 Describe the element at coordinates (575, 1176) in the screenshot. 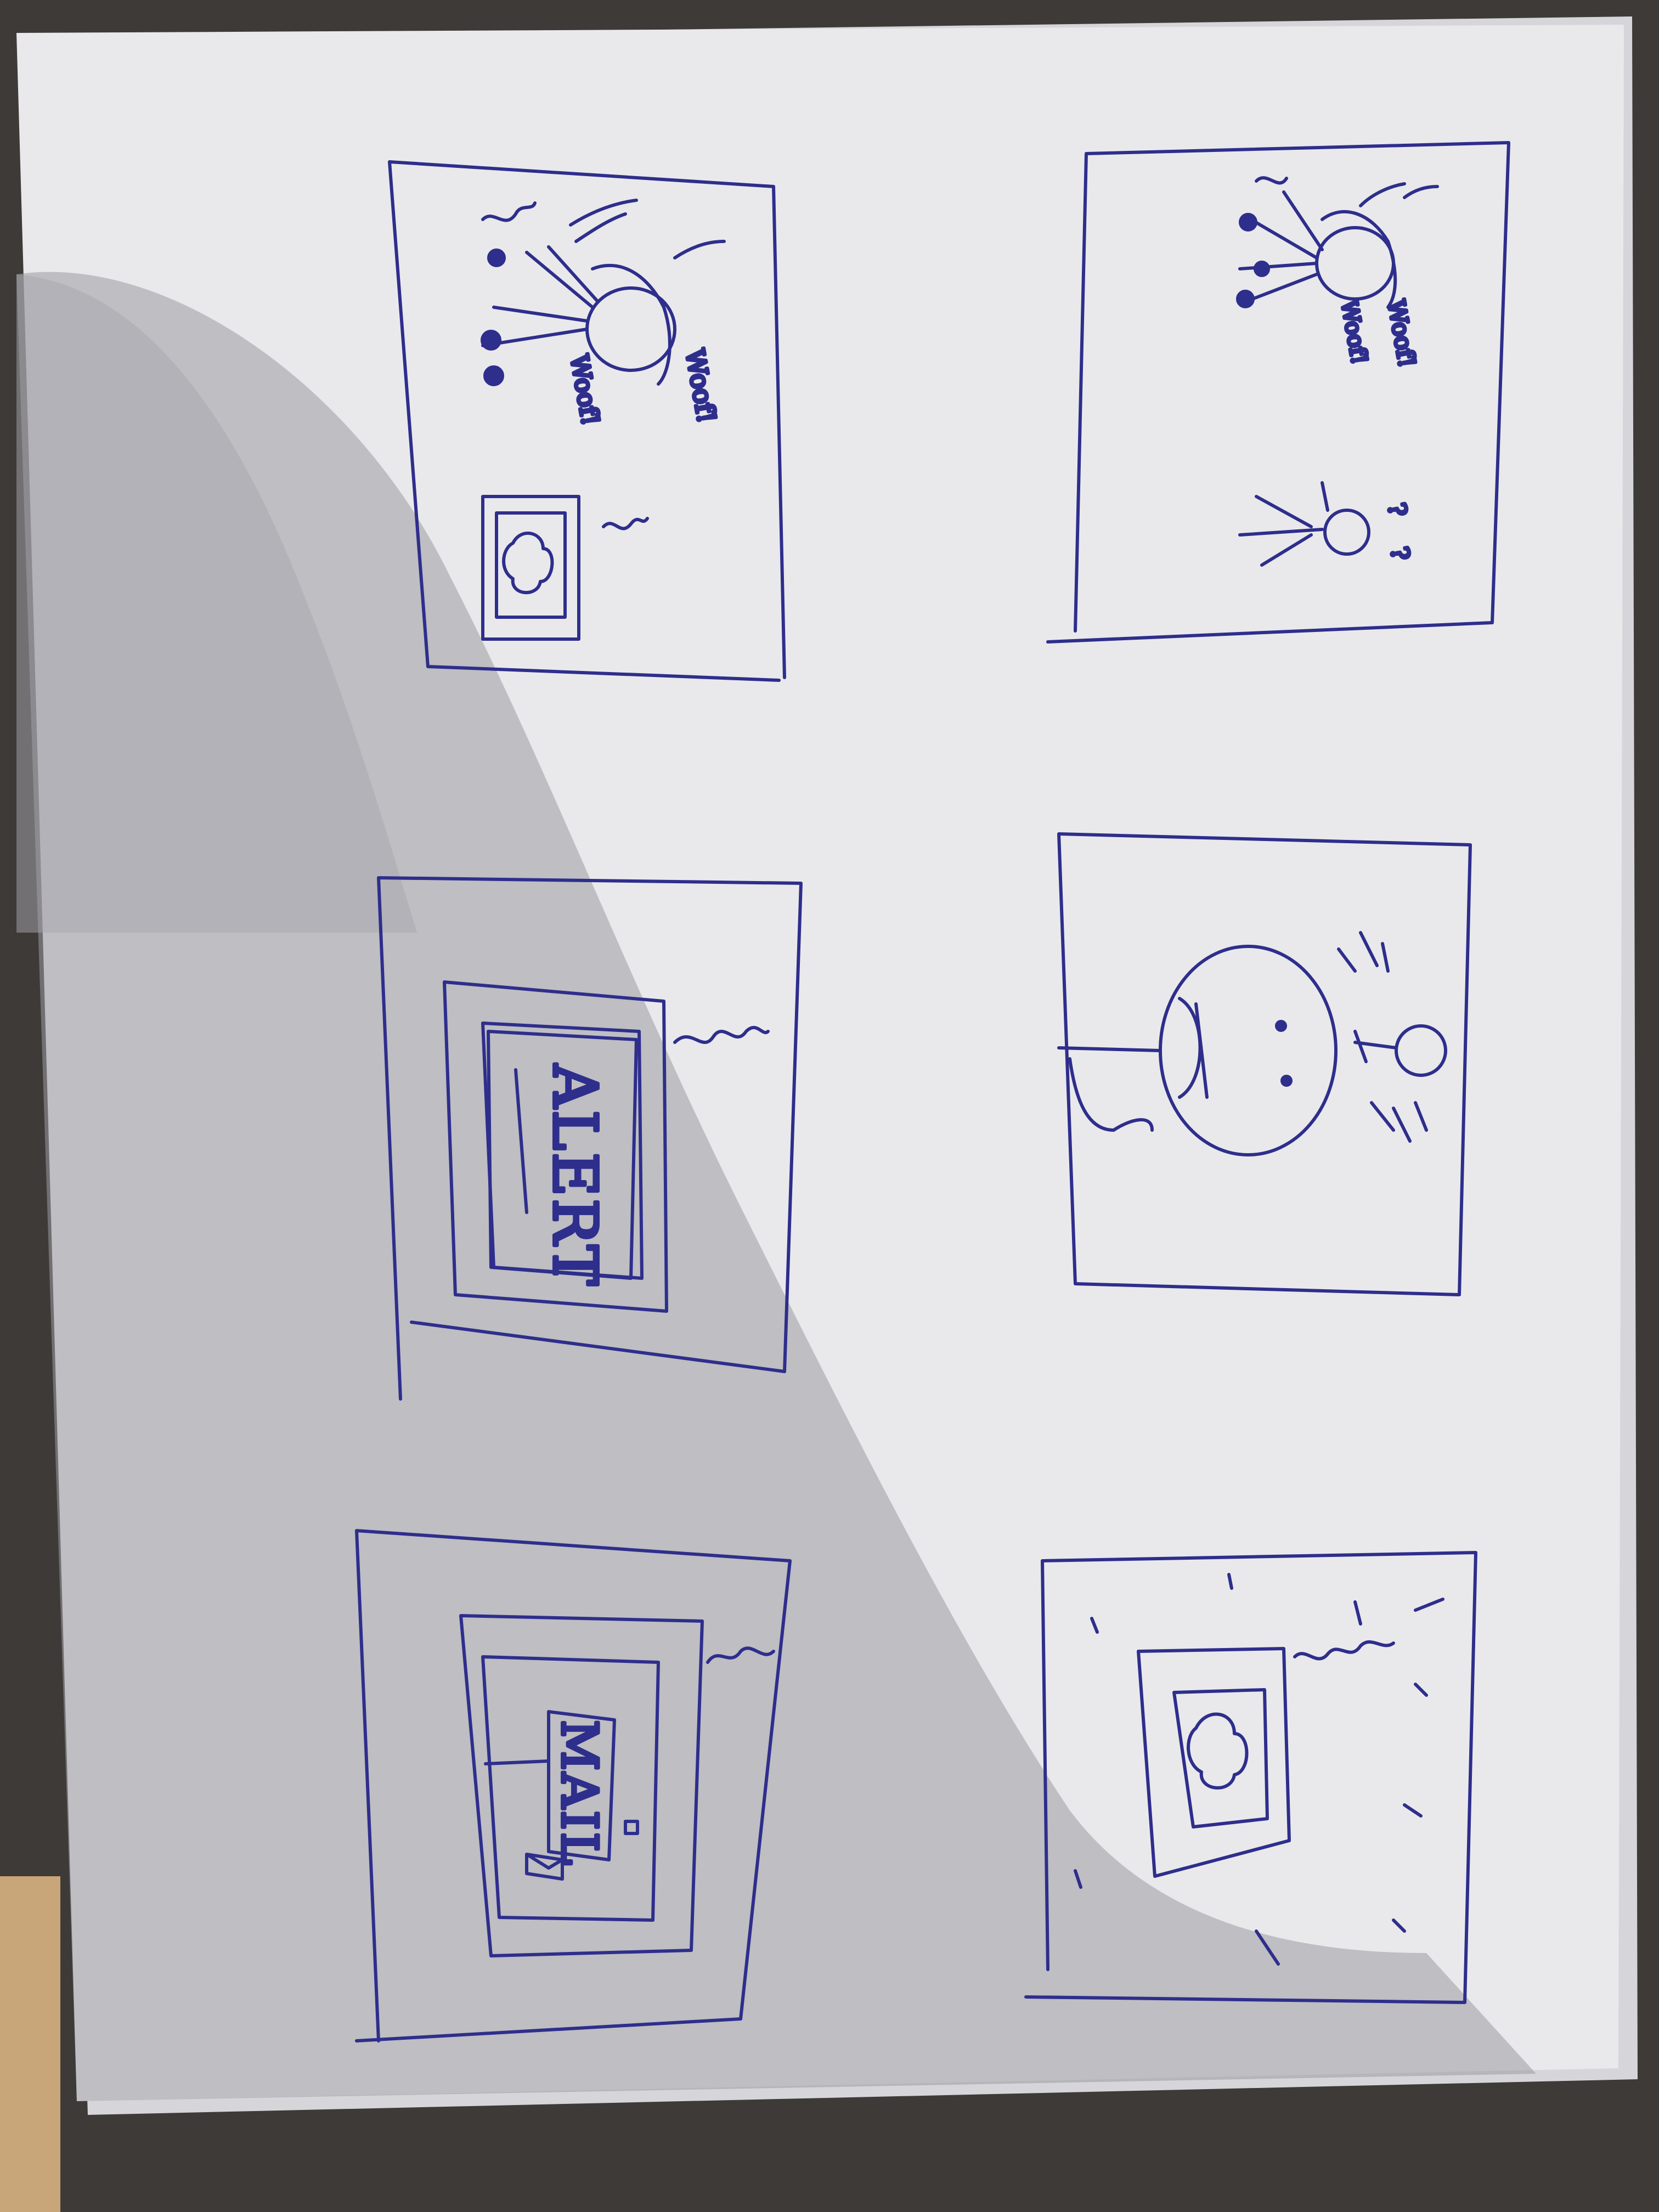

I see `panel-3-alert: ALERT` at that location.